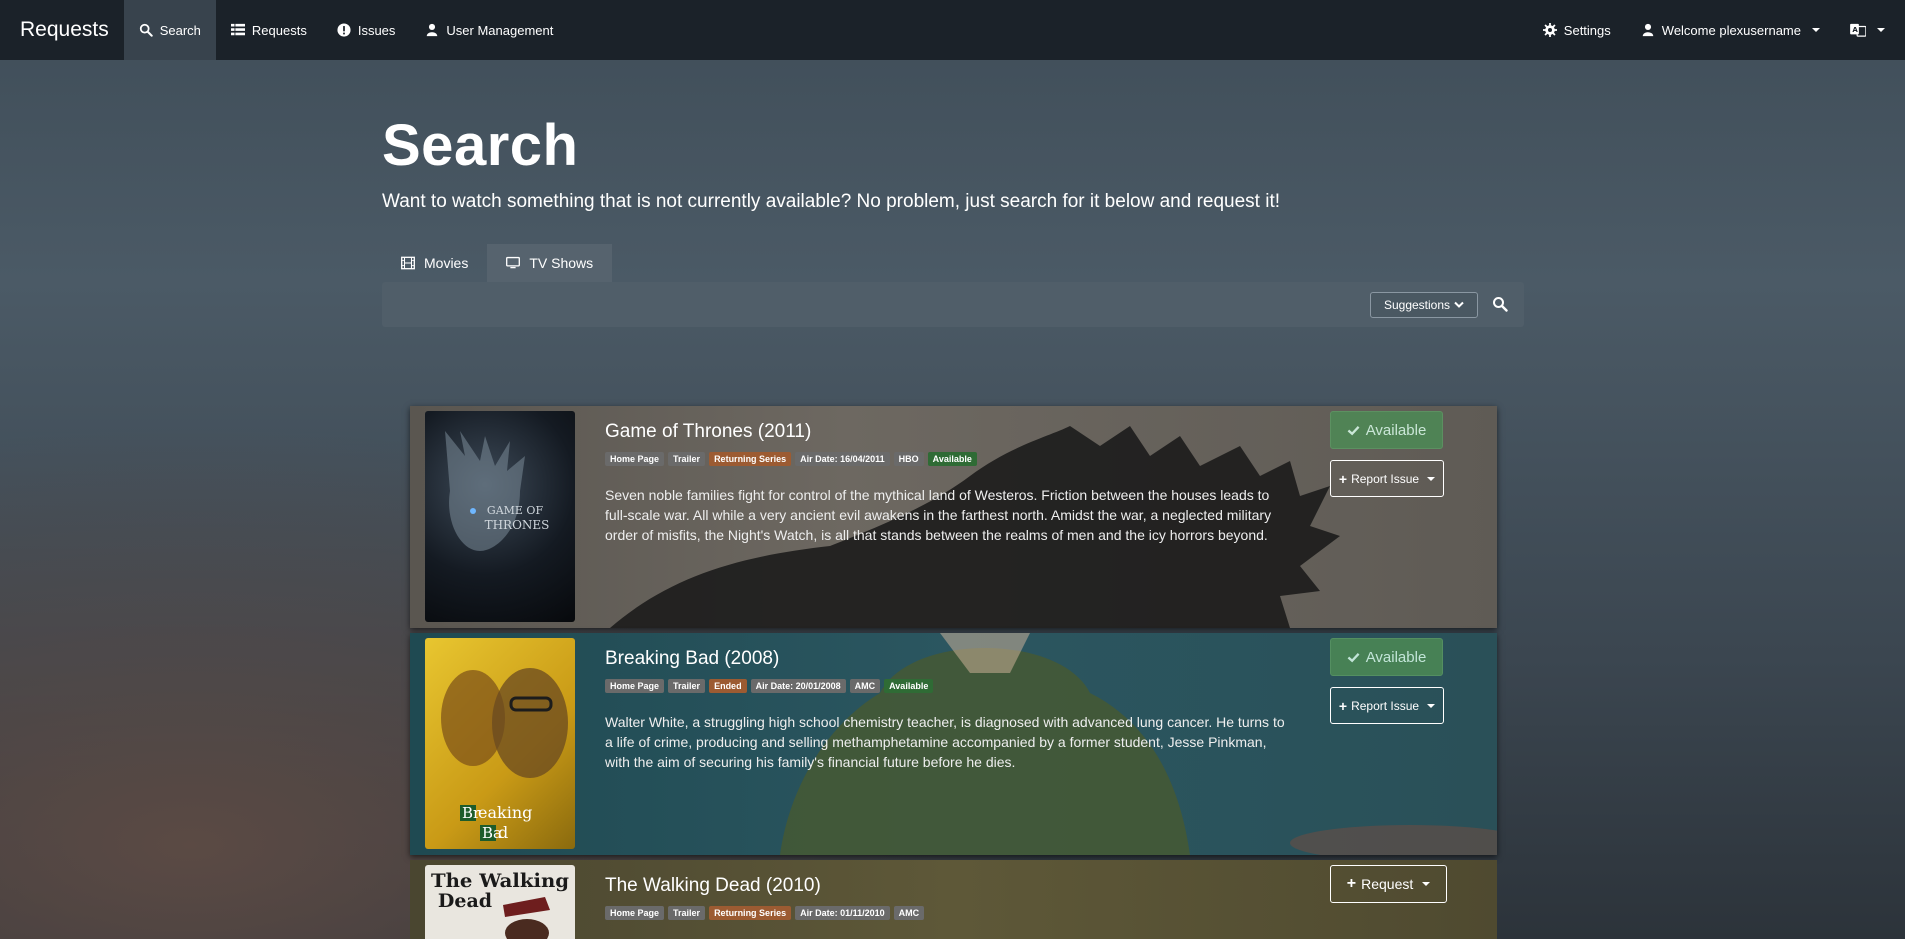 The height and width of the screenshot is (939, 1905). I want to click on language-icon: A, so click(1858, 30).